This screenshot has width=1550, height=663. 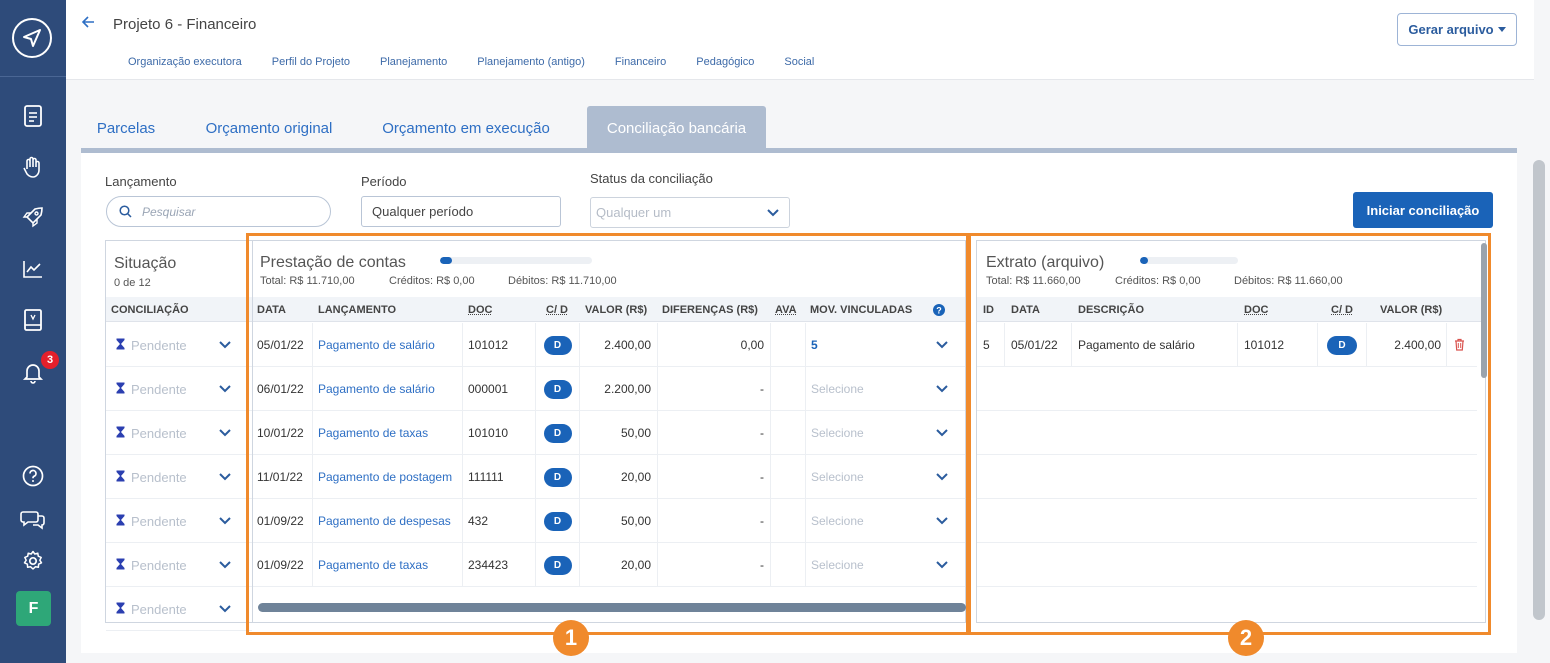 What do you see at coordinates (531, 62) in the screenshot?
I see `nav-planejamento-antigo: Planejamento (antigo)` at bounding box center [531, 62].